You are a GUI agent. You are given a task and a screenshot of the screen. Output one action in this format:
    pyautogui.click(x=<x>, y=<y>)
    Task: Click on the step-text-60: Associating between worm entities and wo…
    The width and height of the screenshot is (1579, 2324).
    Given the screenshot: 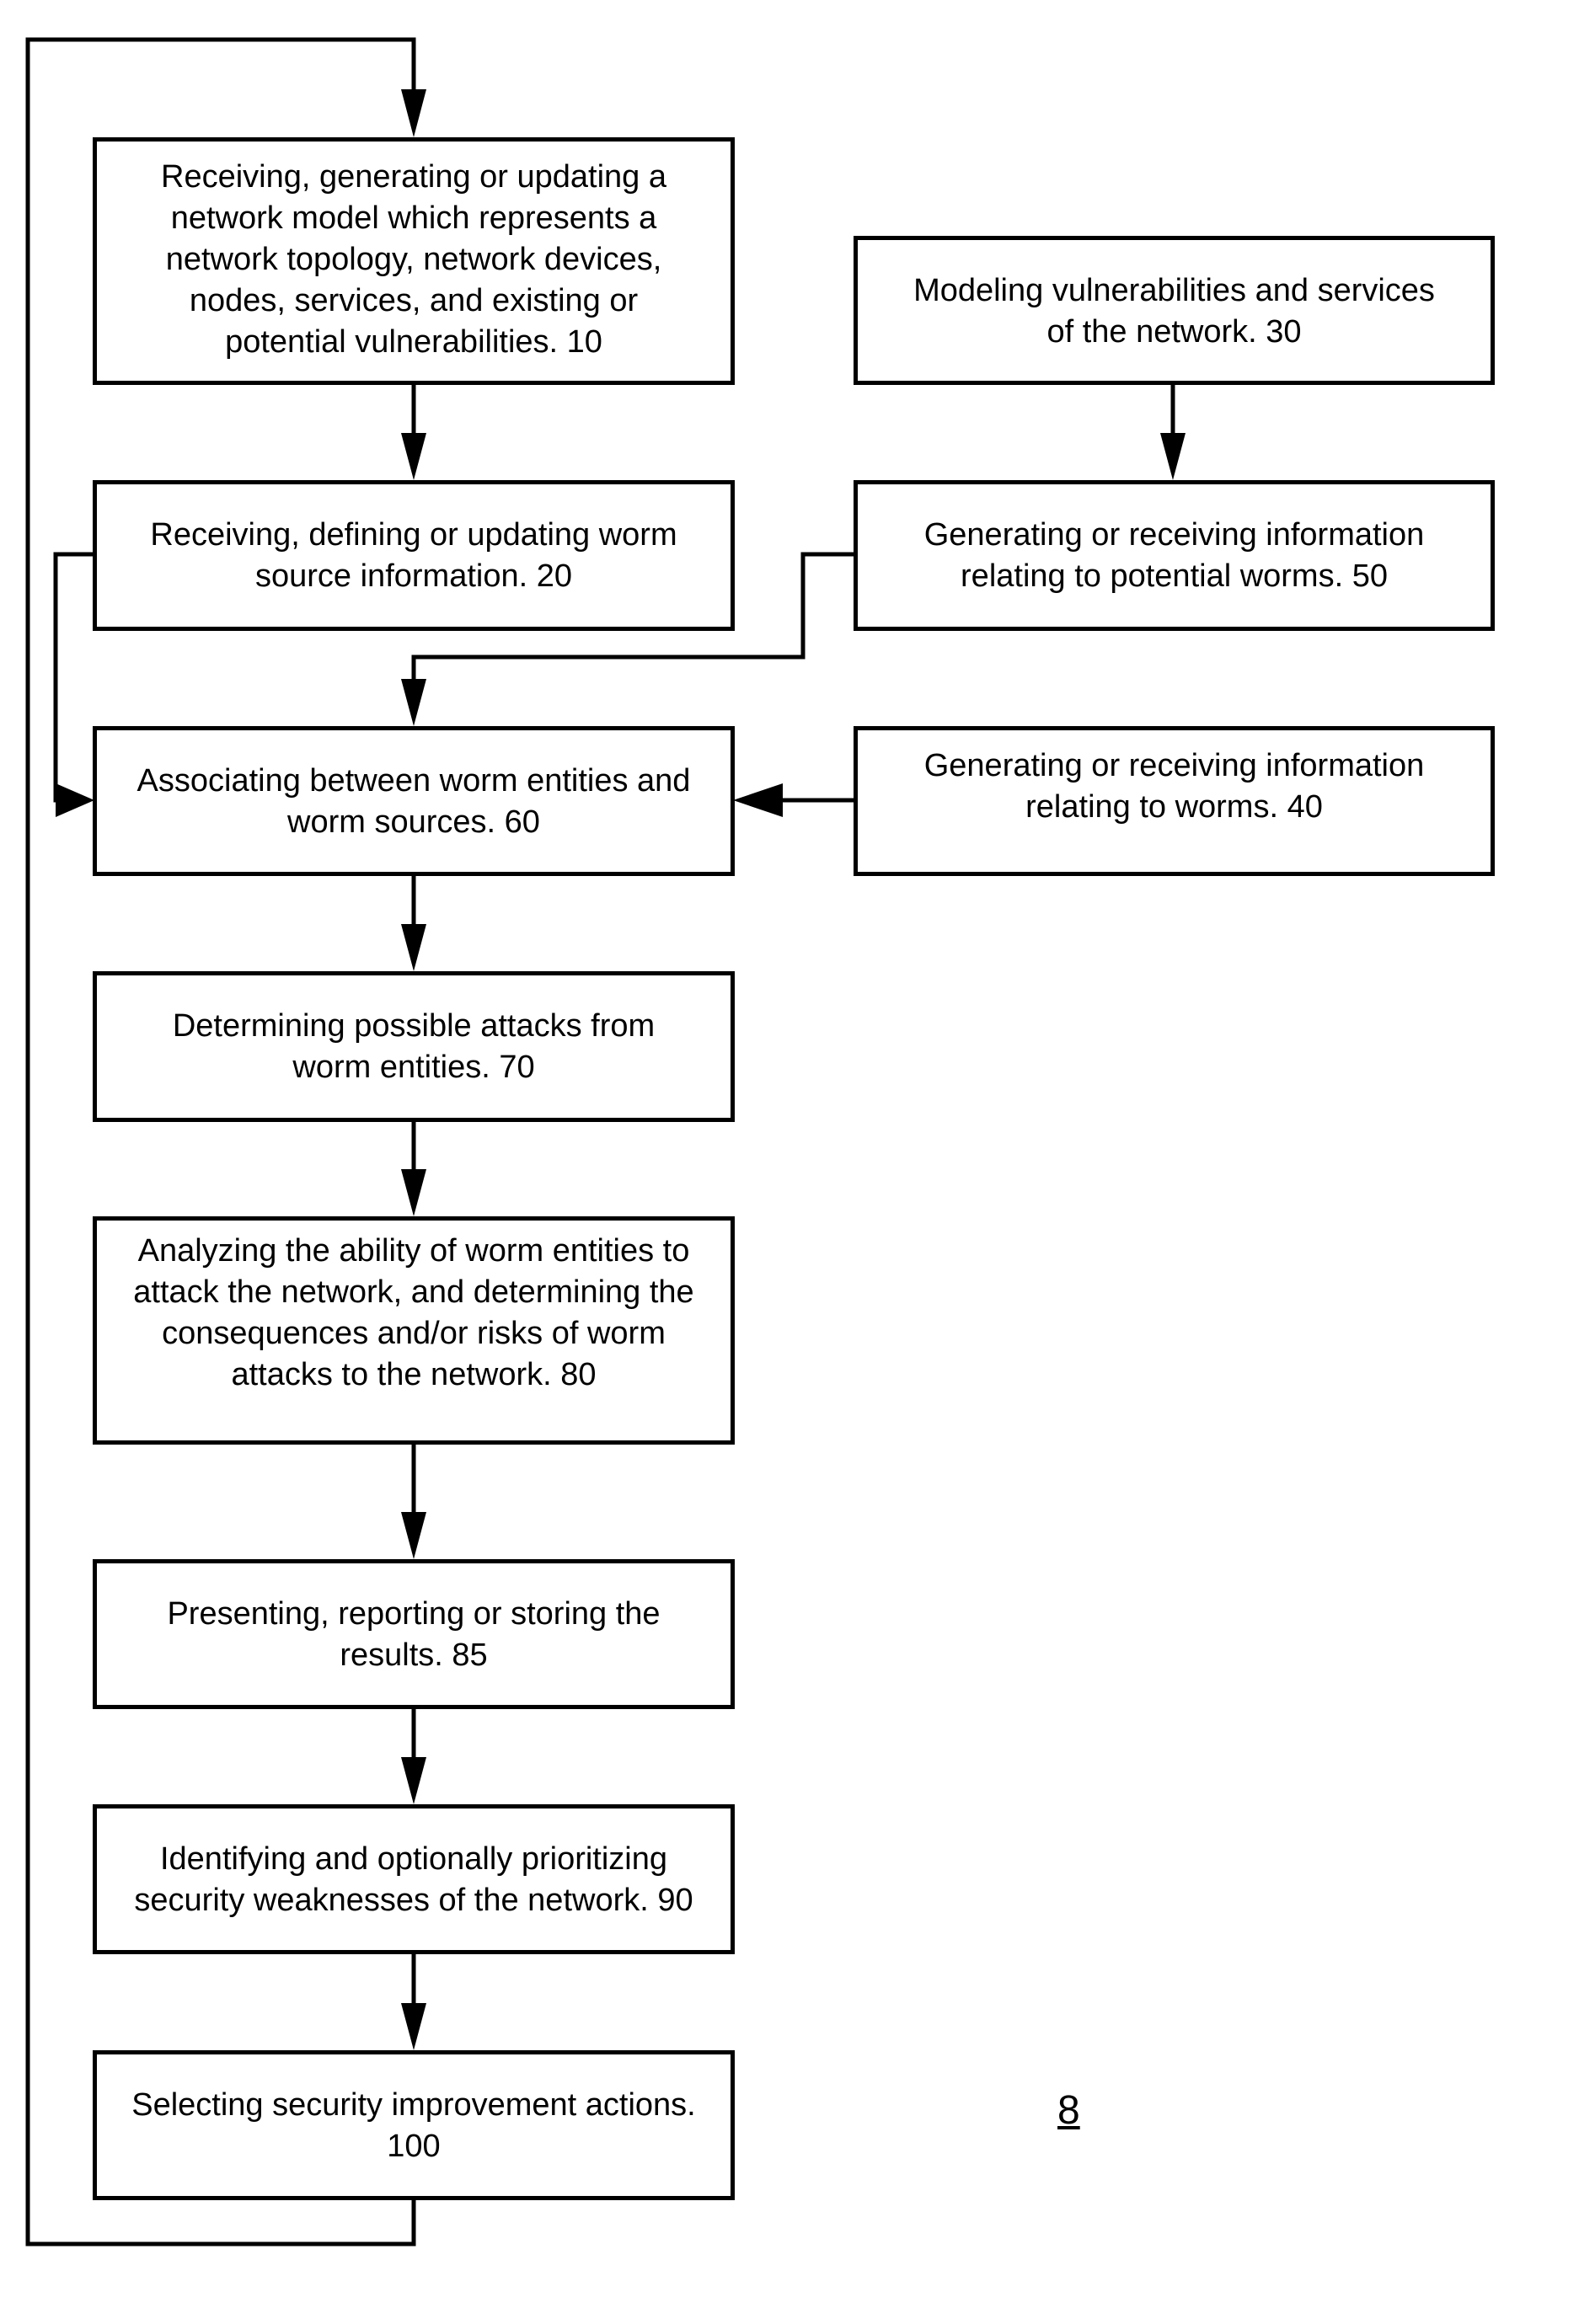 What is the action you would take?
    pyautogui.click(x=413, y=801)
    